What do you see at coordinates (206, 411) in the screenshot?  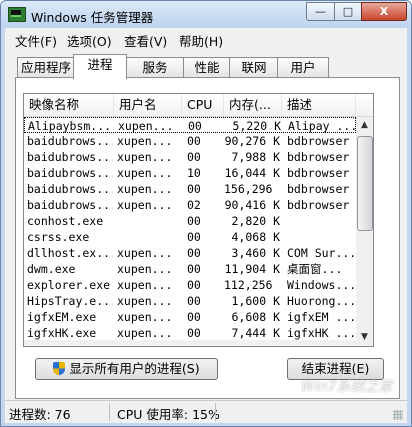 I see `status-bar: 进程数: 76 CPU 使用率: 15%` at bounding box center [206, 411].